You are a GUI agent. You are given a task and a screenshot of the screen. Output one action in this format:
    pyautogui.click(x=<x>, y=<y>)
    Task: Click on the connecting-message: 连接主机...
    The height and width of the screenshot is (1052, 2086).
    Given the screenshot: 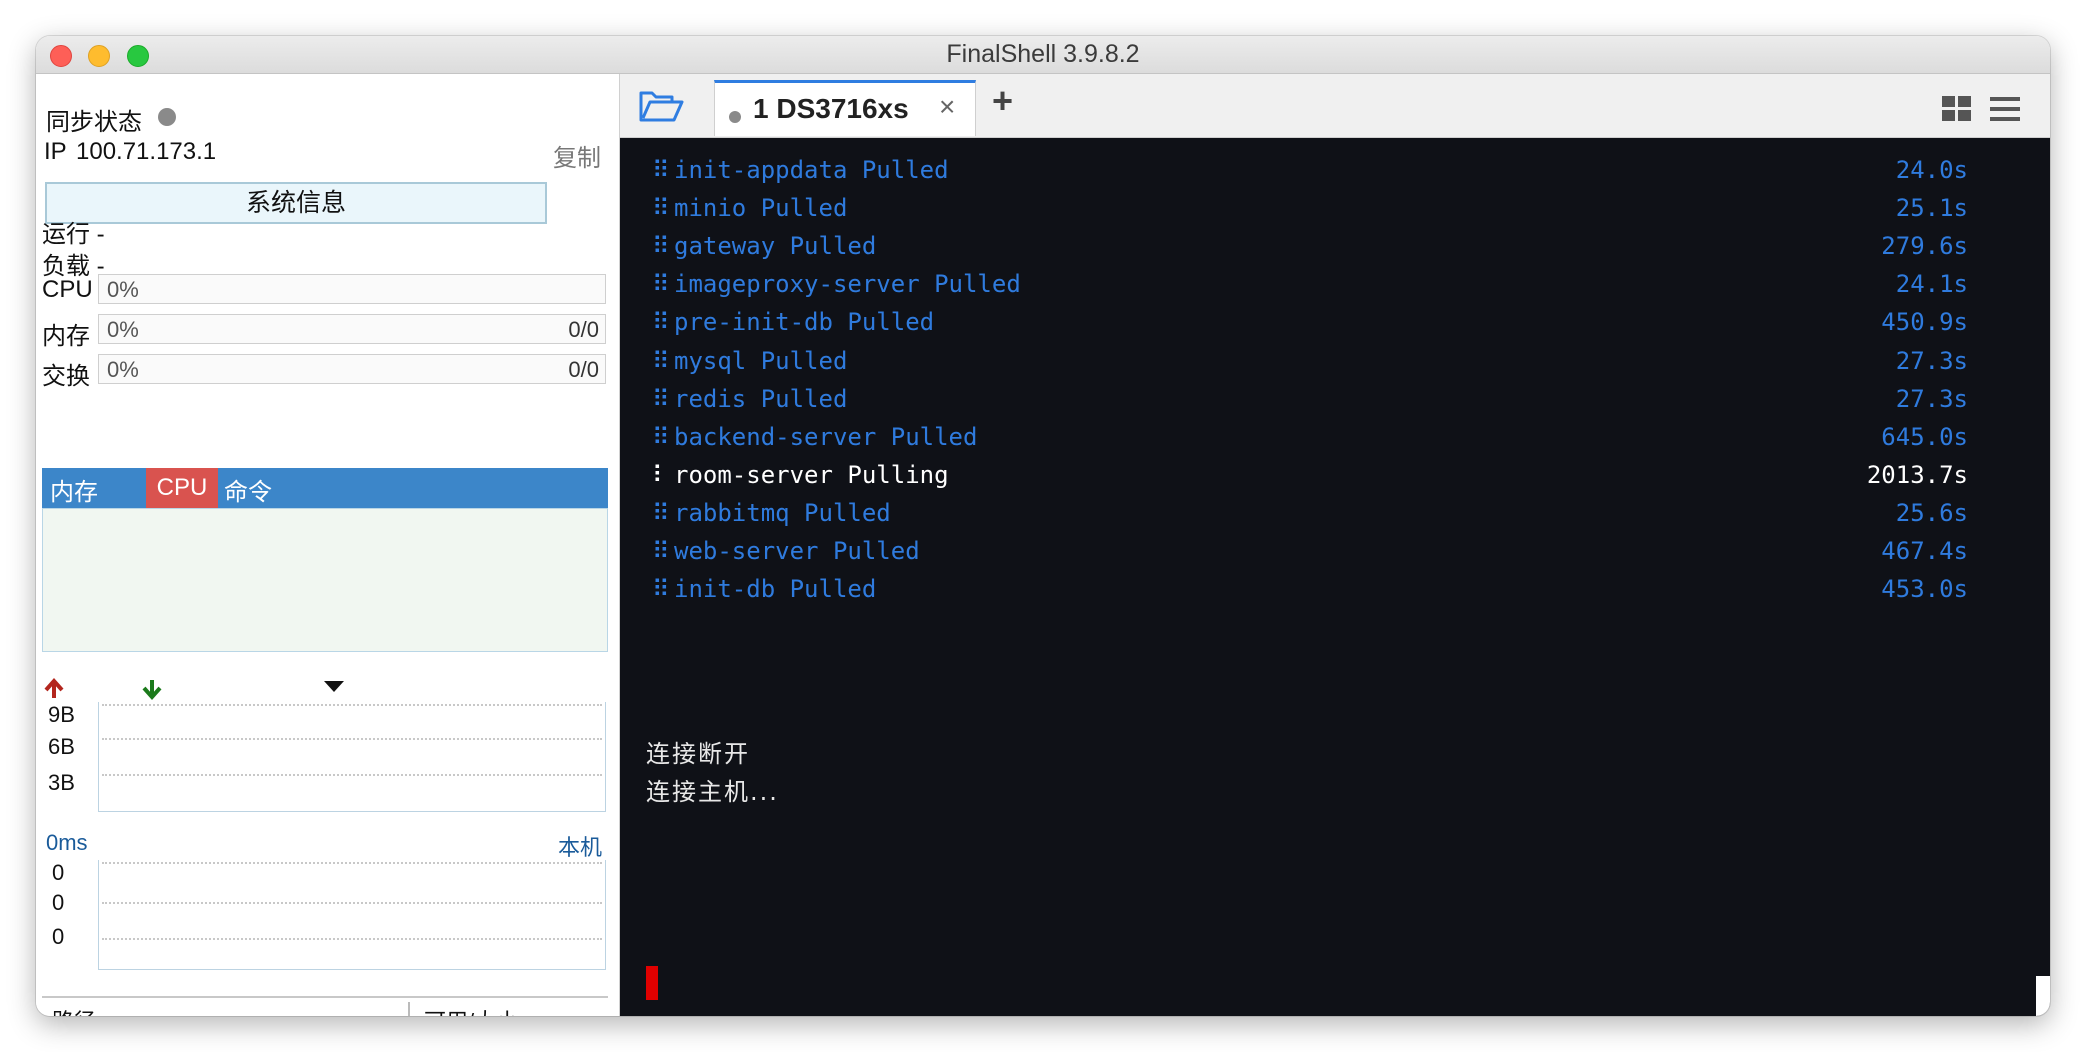 What is the action you would take?
    pyautogui.click(x=712, y=792)
    